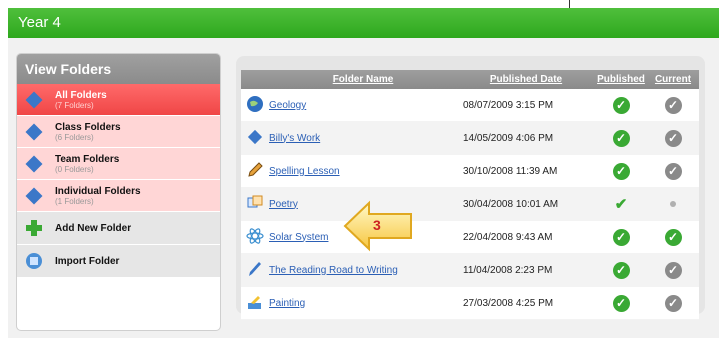 This screenshot has width=719, height=338. I want to click on page-title: Year 4, so click(363, 23).